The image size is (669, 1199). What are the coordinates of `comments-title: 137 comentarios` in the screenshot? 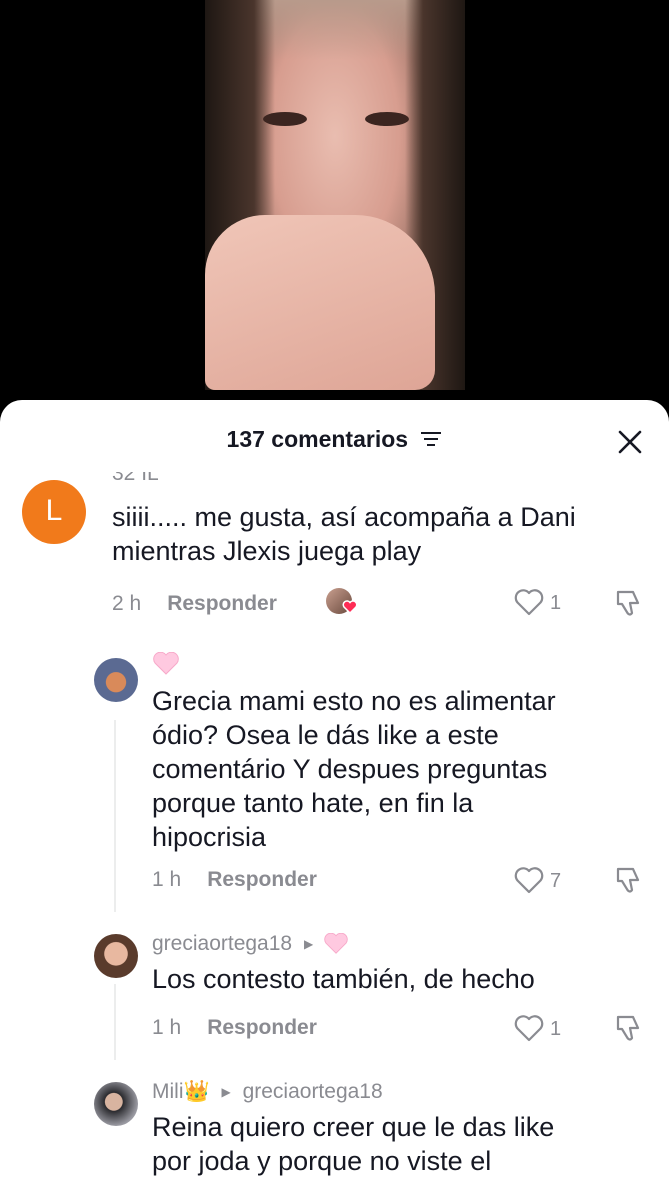 It's located at (334, 439).